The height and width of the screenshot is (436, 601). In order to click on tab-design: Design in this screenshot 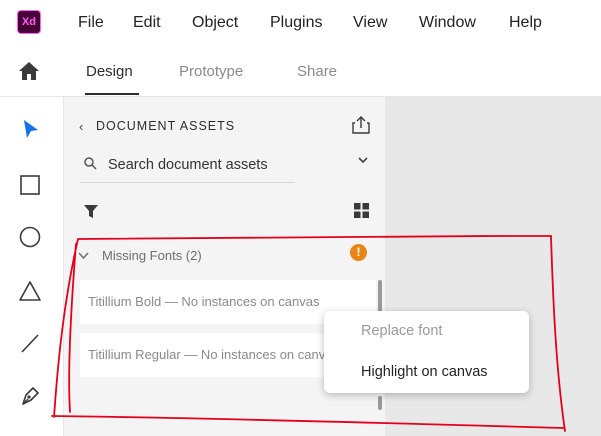, I will do `click(109, 71)`.